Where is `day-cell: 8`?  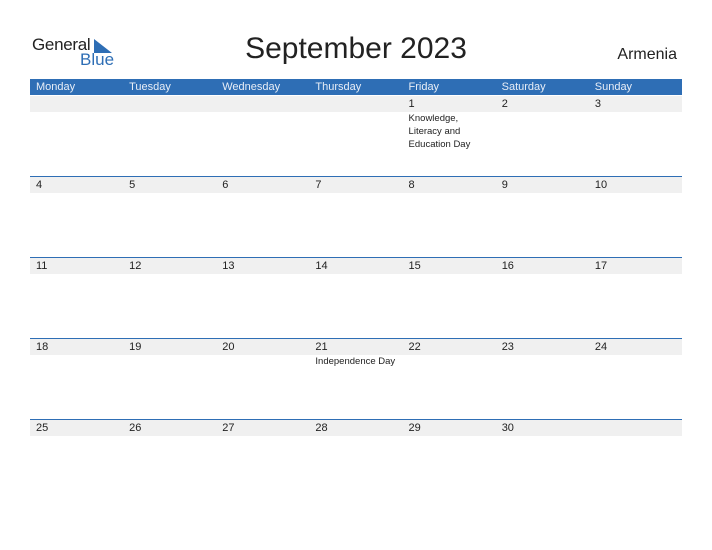
day-cell: 8 is located at coordinates (449, 217).